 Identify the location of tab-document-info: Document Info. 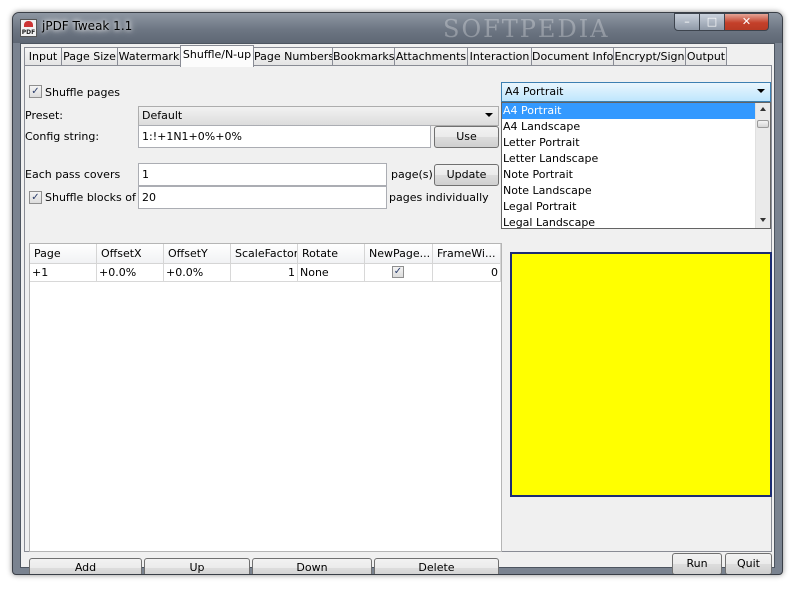
(572, 56).